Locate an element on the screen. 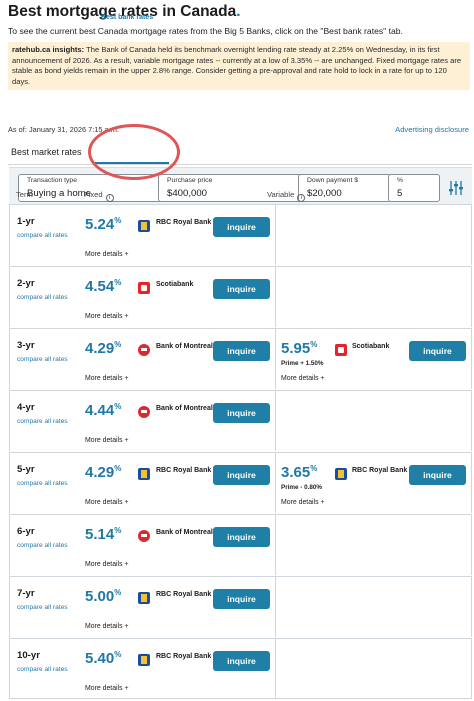  fixed-rate: 5.14% is located at coordinates (103, 534).